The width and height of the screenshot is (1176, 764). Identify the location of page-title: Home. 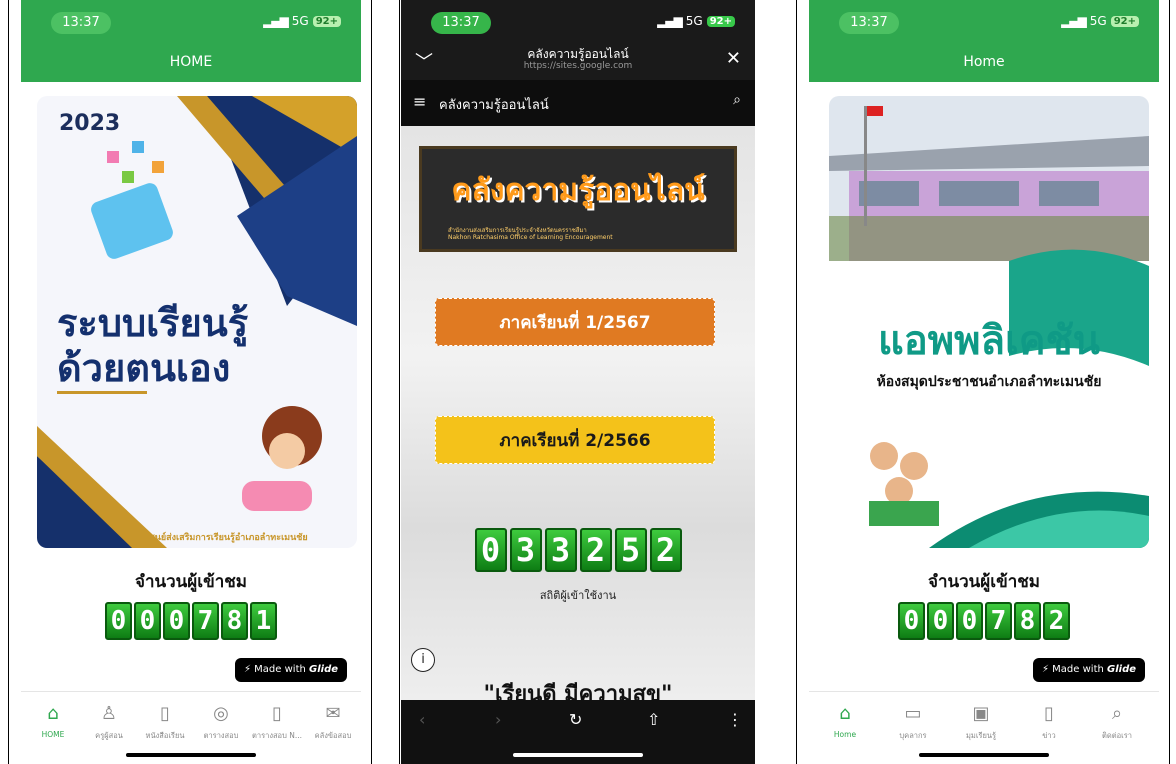
(984, 62).